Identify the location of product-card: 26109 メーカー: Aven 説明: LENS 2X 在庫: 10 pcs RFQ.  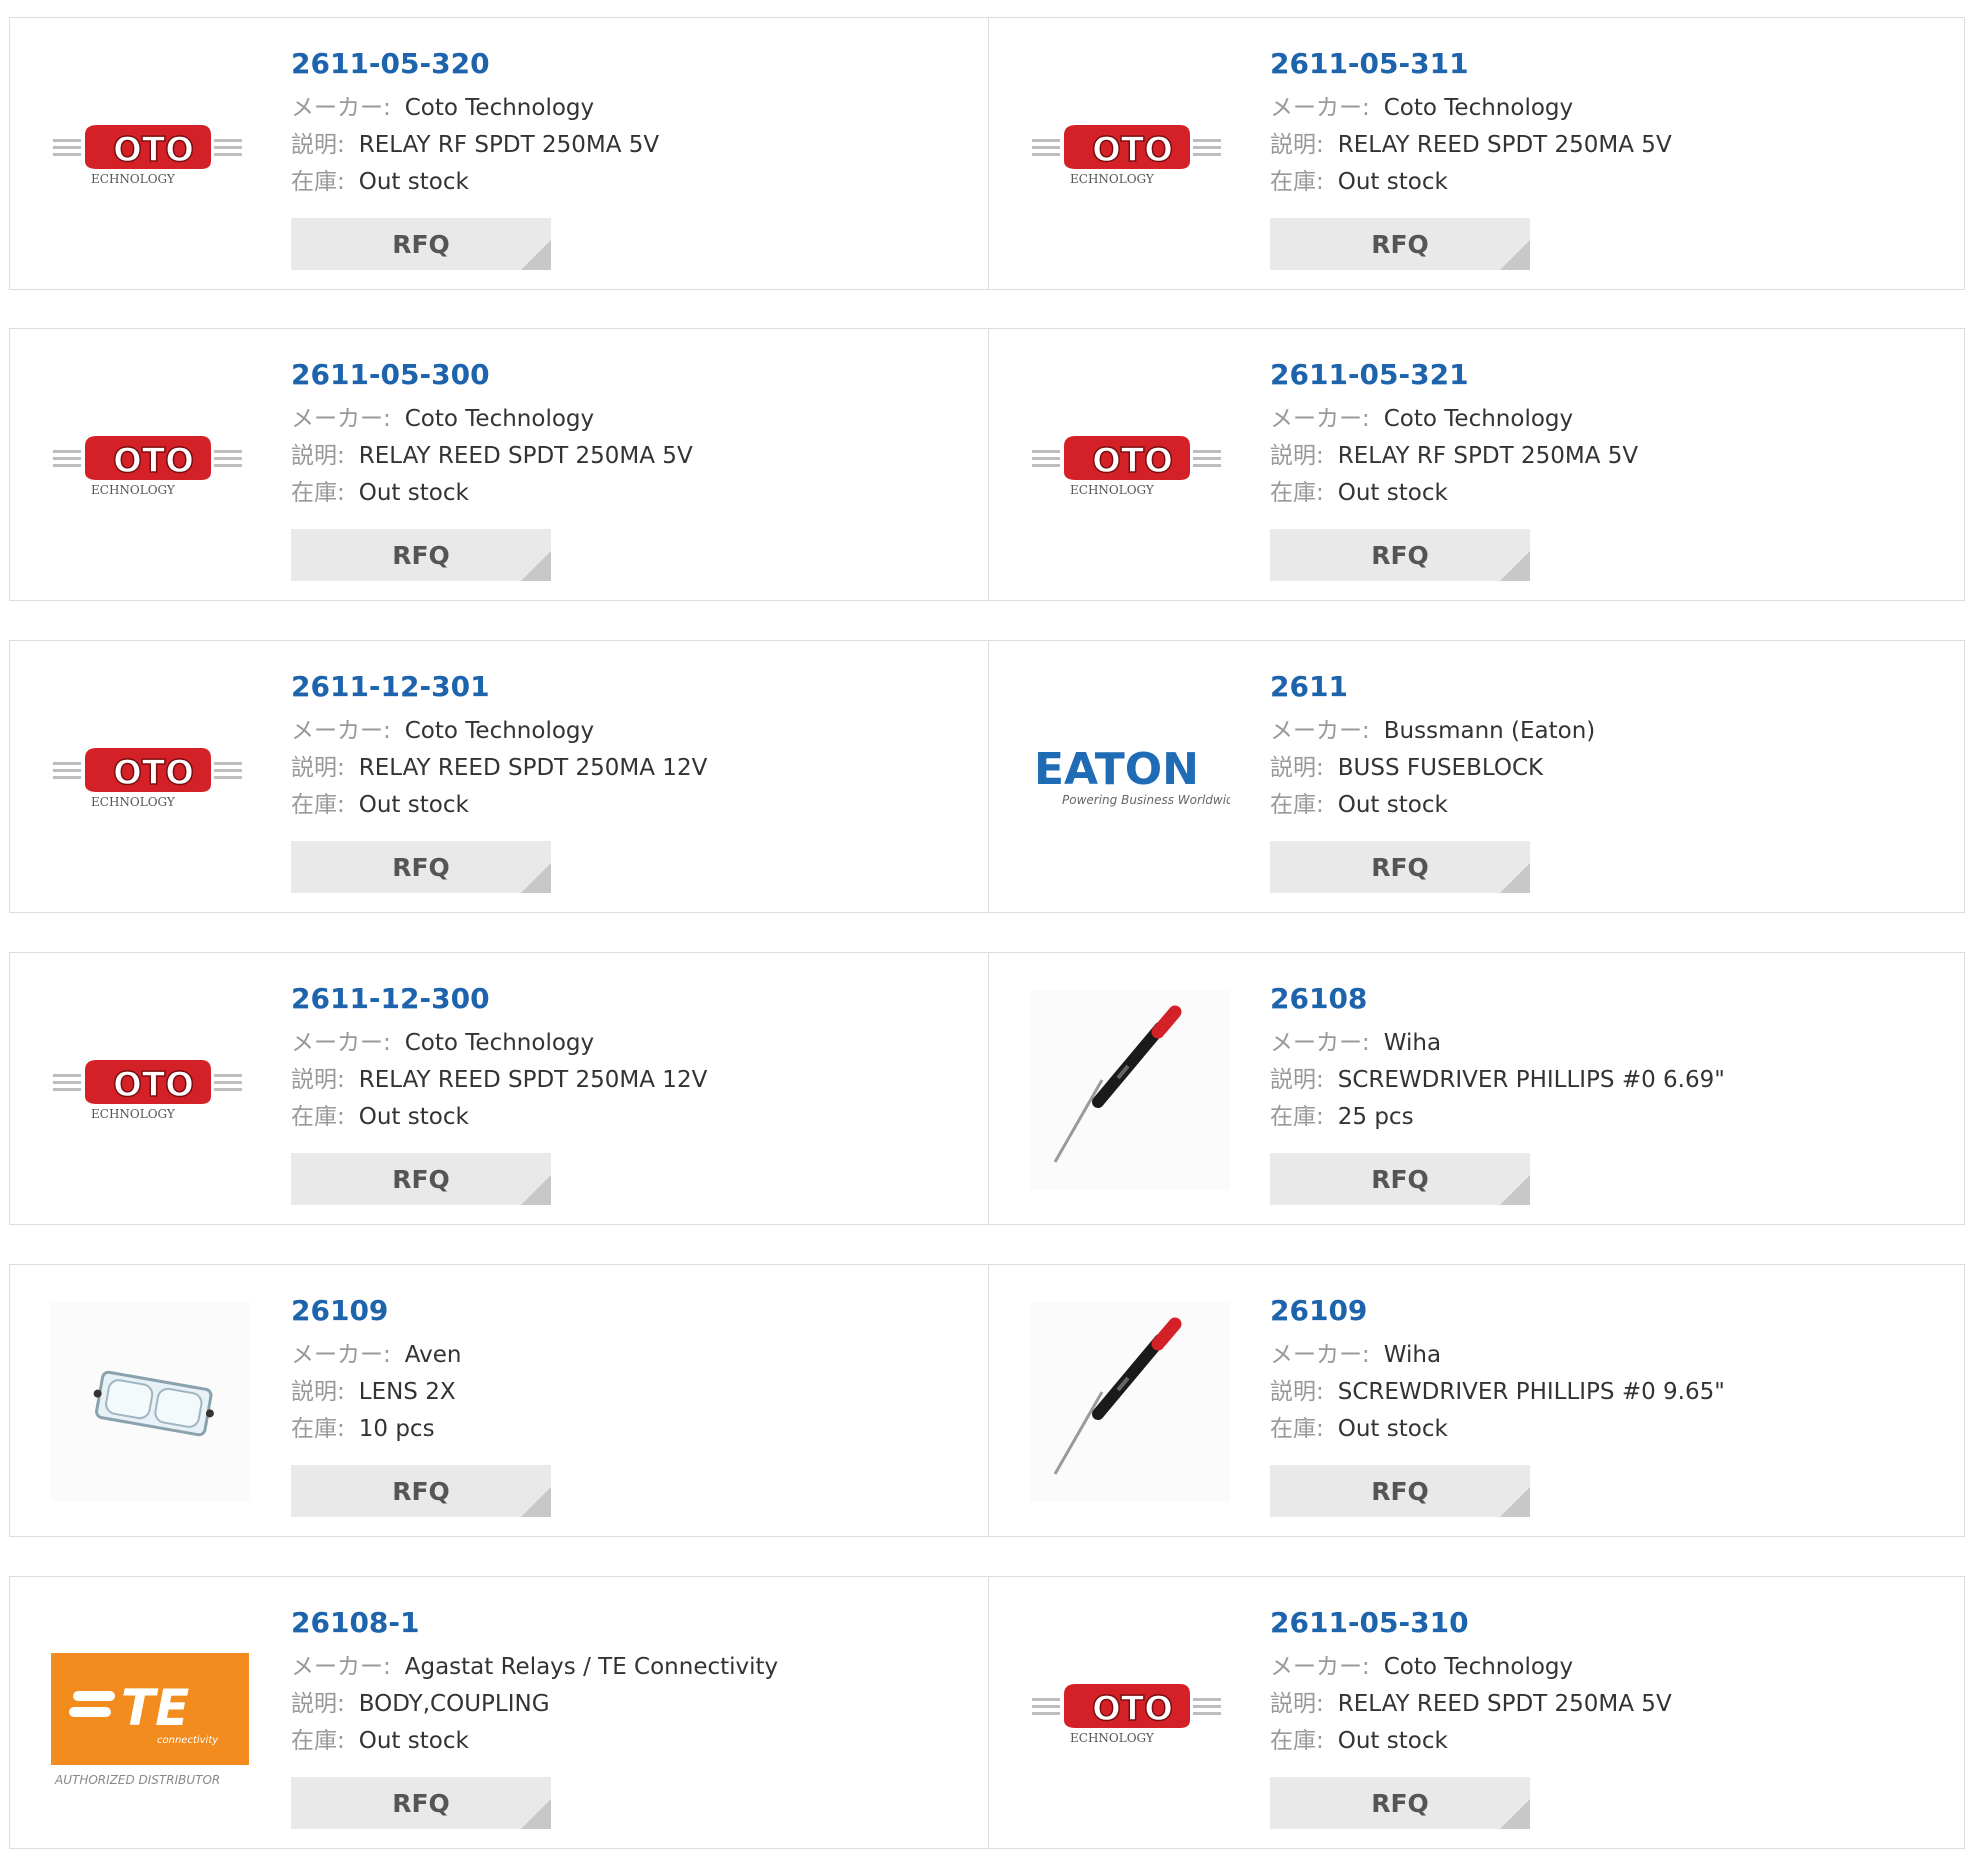
(499, 1400).